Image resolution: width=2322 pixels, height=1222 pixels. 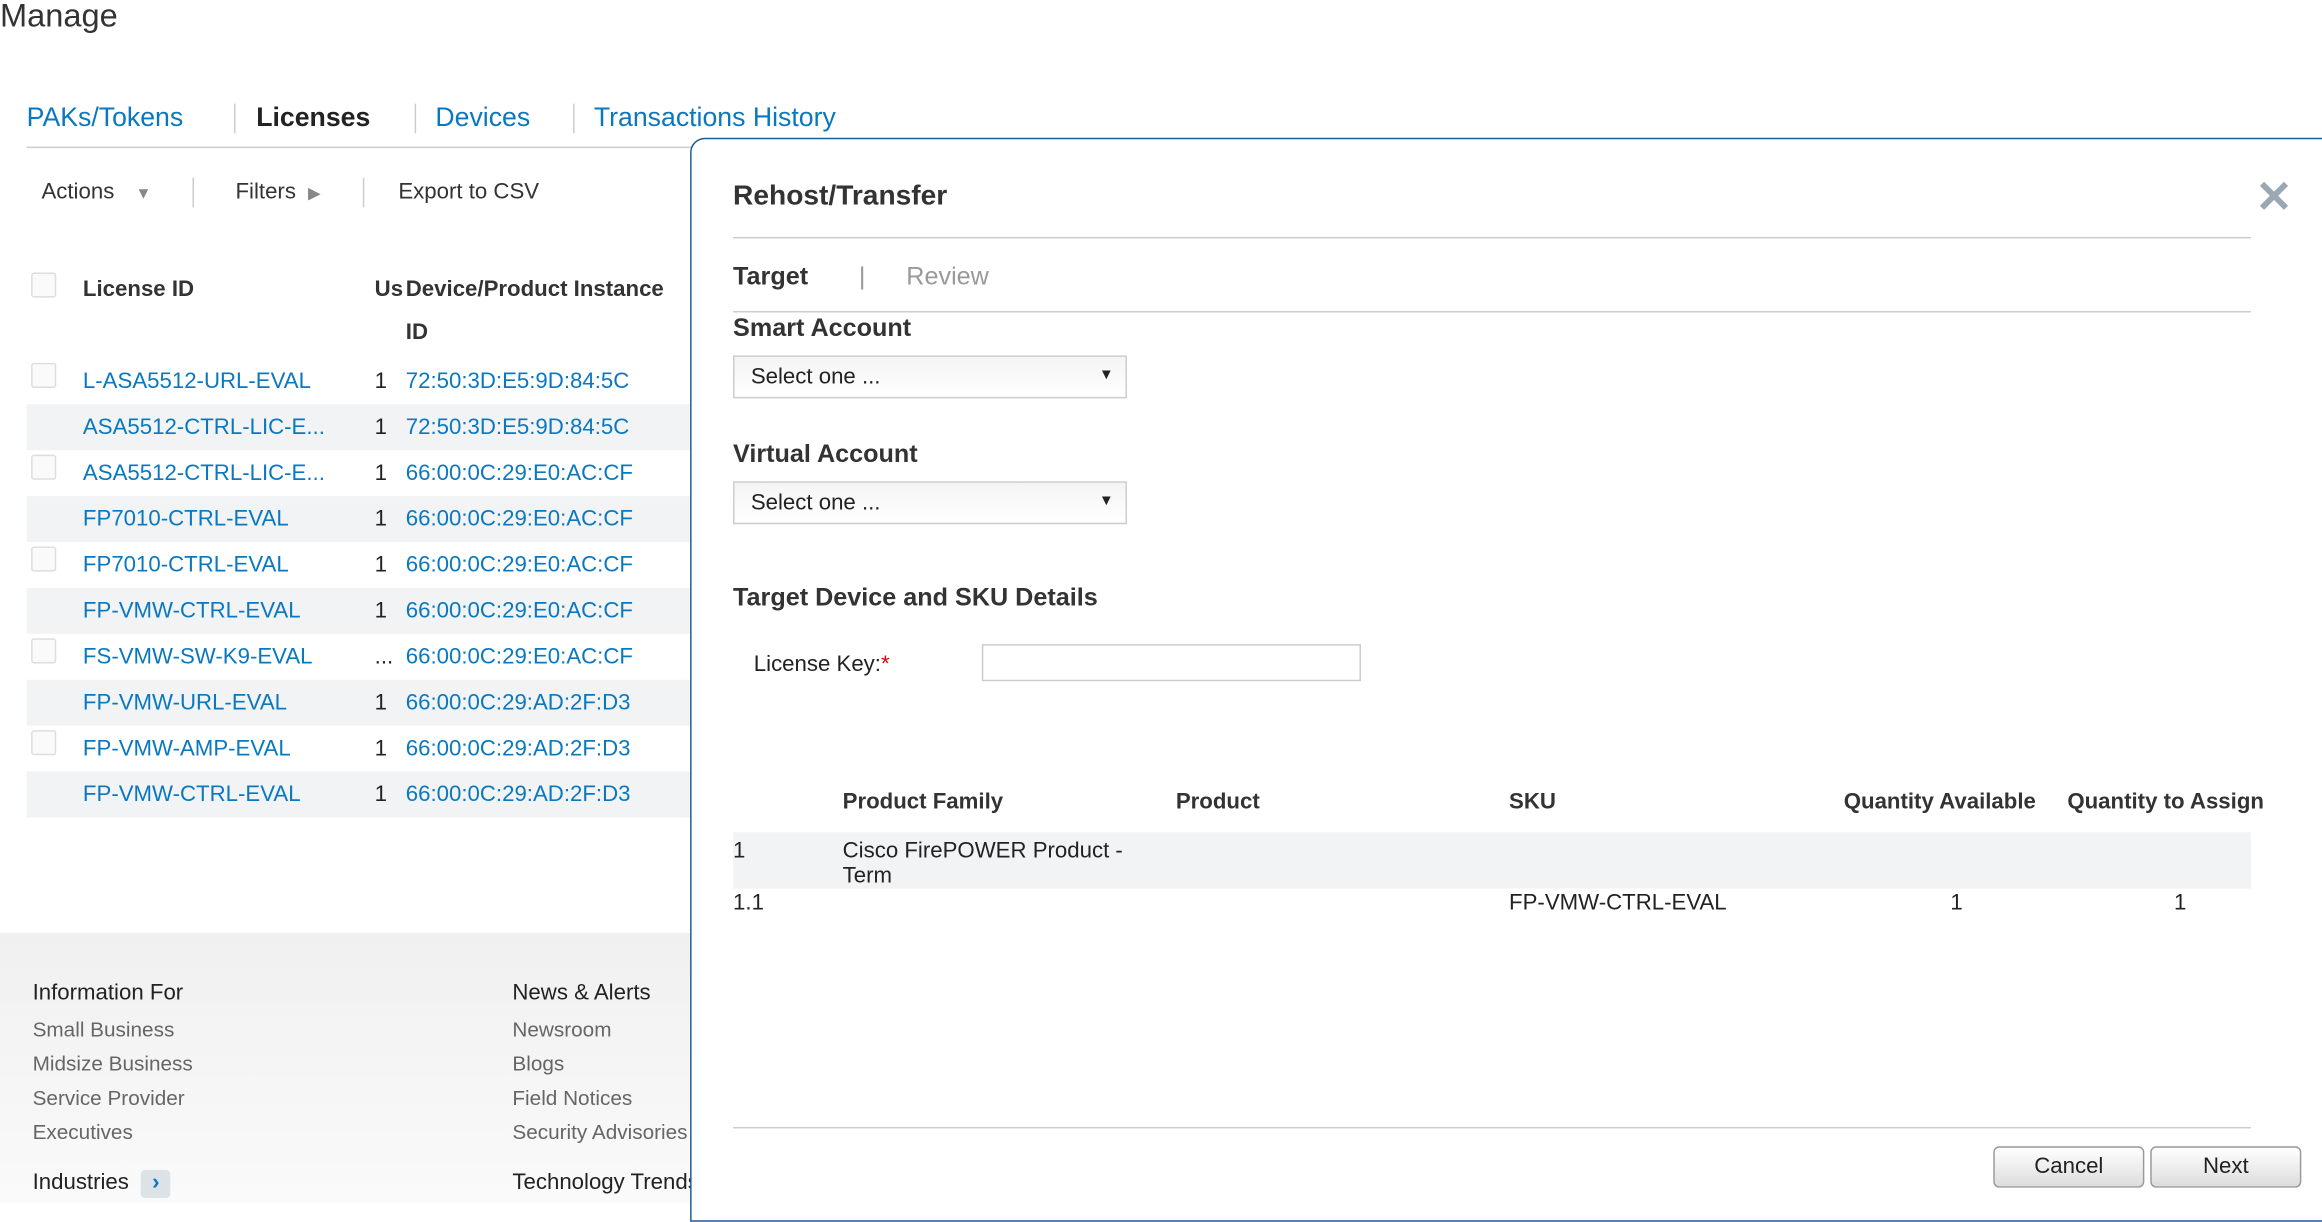 I want to click on column-us: Us, so click(x=389, y=289).